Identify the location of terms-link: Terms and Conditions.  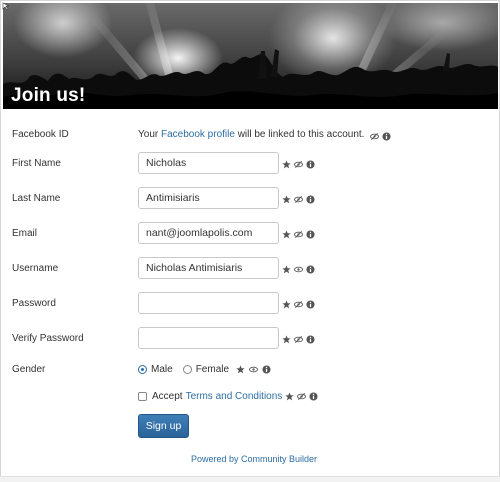
(234, 396).